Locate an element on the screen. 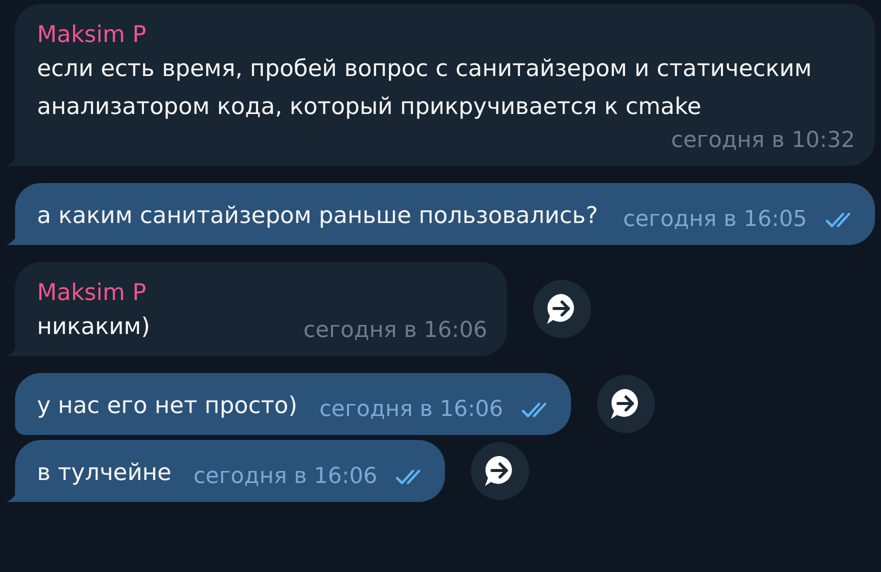  message-text: никаким) is located at coordinates (93, 327).